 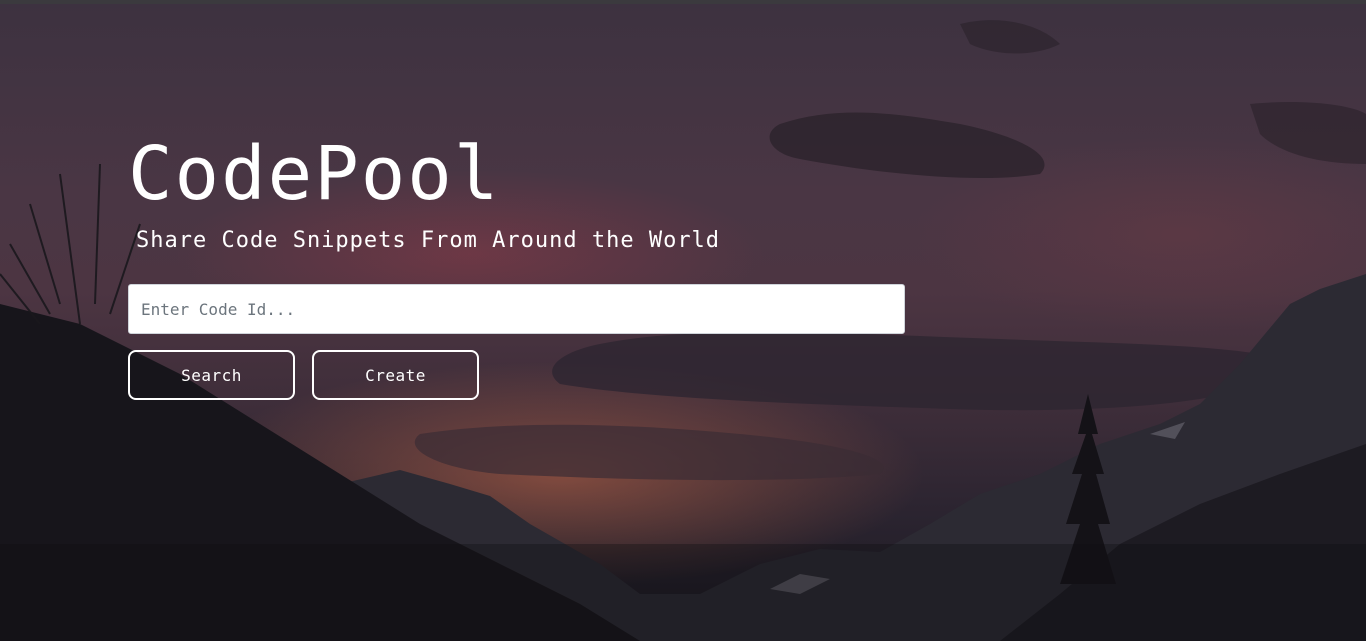 I want to click on action-buttons: Search Create, so click(x=528, y=375).